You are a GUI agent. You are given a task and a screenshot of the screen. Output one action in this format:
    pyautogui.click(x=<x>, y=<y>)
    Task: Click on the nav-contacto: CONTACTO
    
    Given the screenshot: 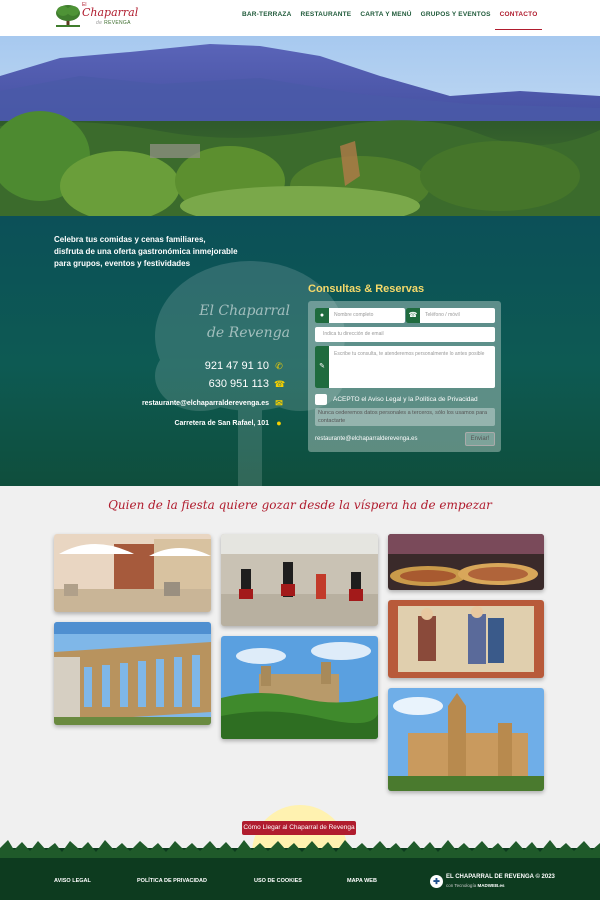 What is the action you would take?
    pyautogui.click(x=518, y=15)
    